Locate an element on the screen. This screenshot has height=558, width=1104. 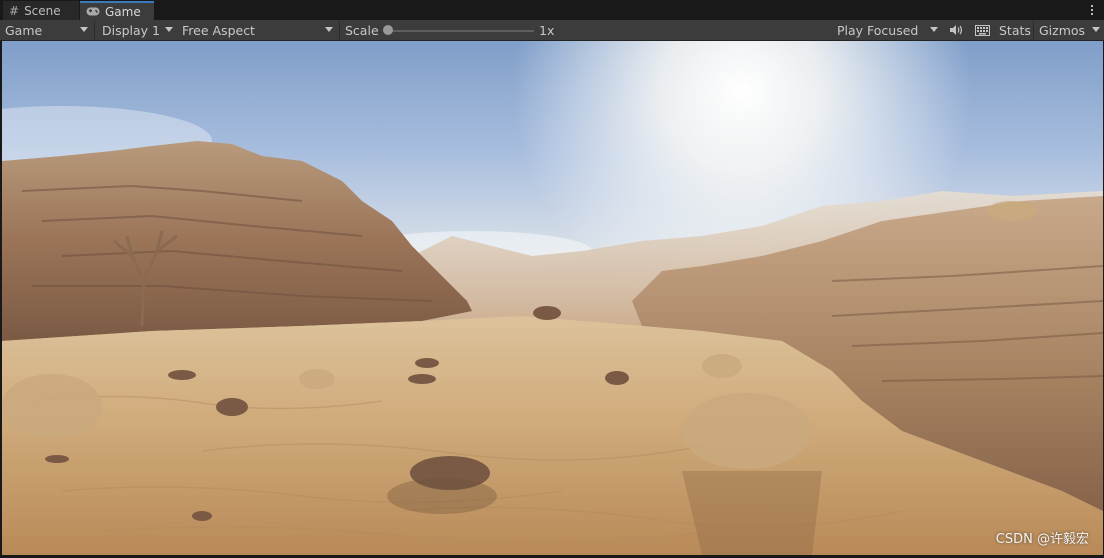
more-options-icon is located at coordinates (1092, 10).